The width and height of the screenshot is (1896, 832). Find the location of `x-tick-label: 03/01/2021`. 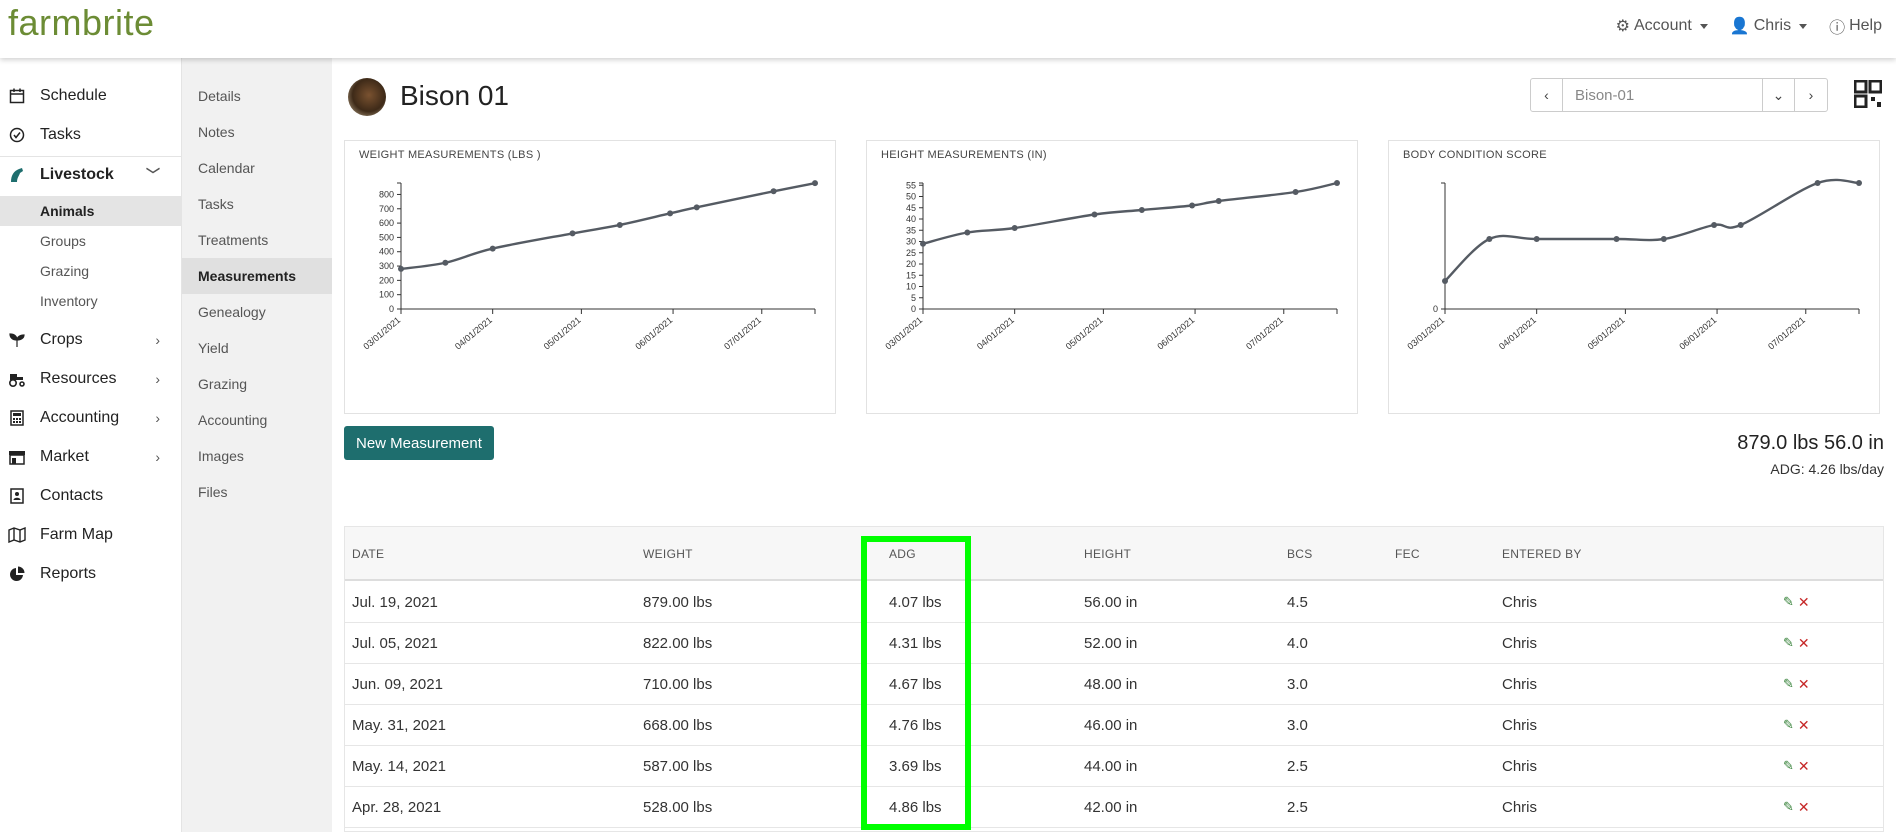

x-tick-label: 03/01/2021 is located at coordinates (1425, 333).